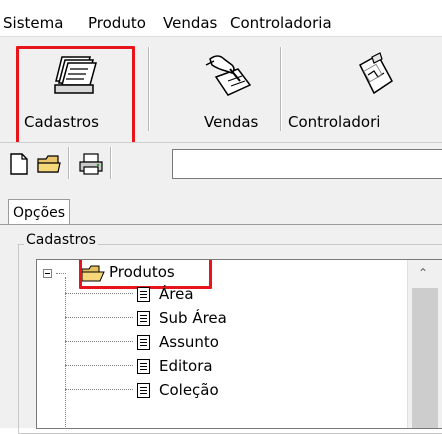  Describe the element at coordinates (186, 366) in the screenshot. I see `tree-node-label: Editora` at that location.